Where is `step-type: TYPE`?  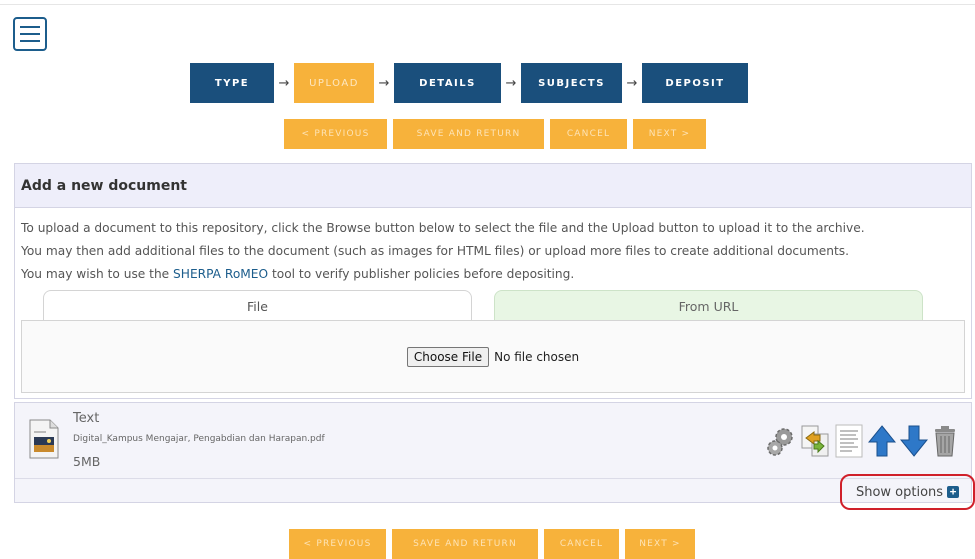 step-type: TYPE is located at coordinates (232, 83).